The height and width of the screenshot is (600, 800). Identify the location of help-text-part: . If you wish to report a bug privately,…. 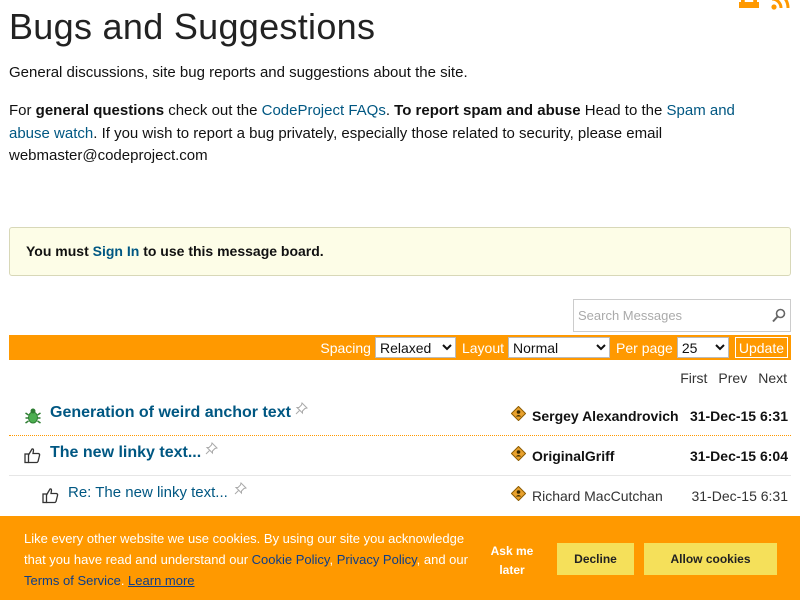
(336, 144).